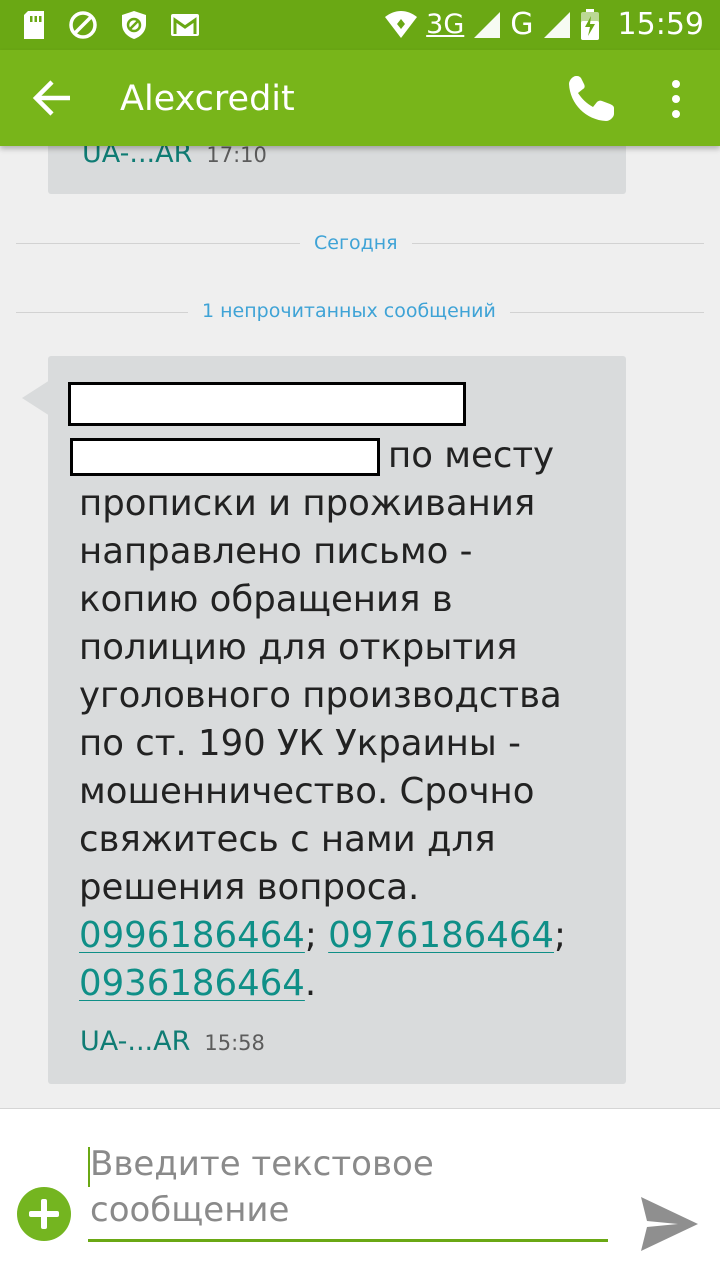  Describe the element at coordinates (192, 935) in the screenshot. I see `phone-number-link: 0996186464` at that location.